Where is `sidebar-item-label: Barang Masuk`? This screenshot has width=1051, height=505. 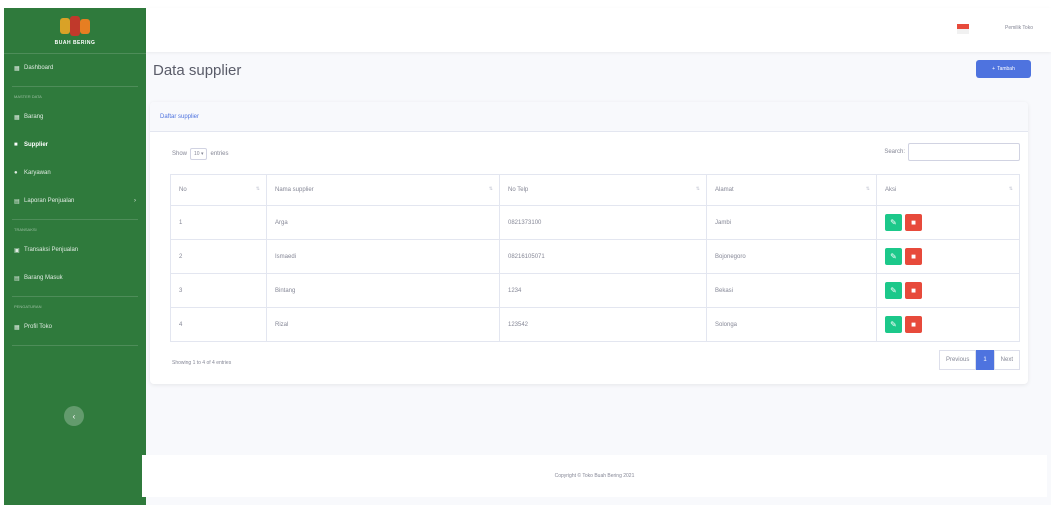
sidebar-item-label: Barang Masuk is located at coordinates (43, 278).